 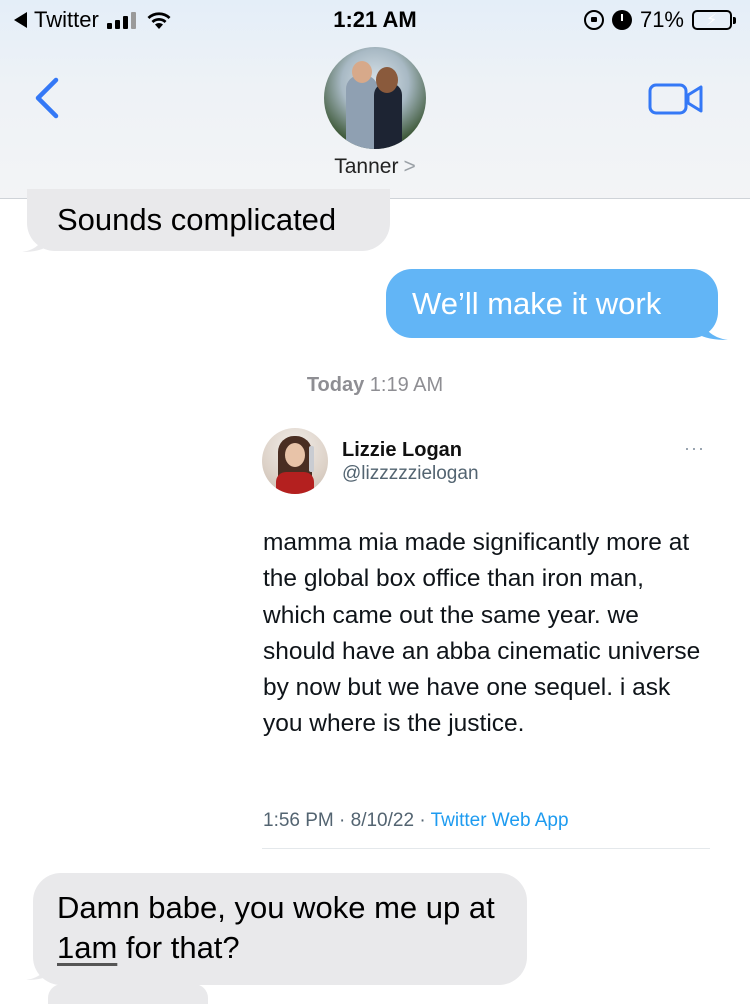 I want to click on status-right: 71% ⚡, so click(x=659, y=20).